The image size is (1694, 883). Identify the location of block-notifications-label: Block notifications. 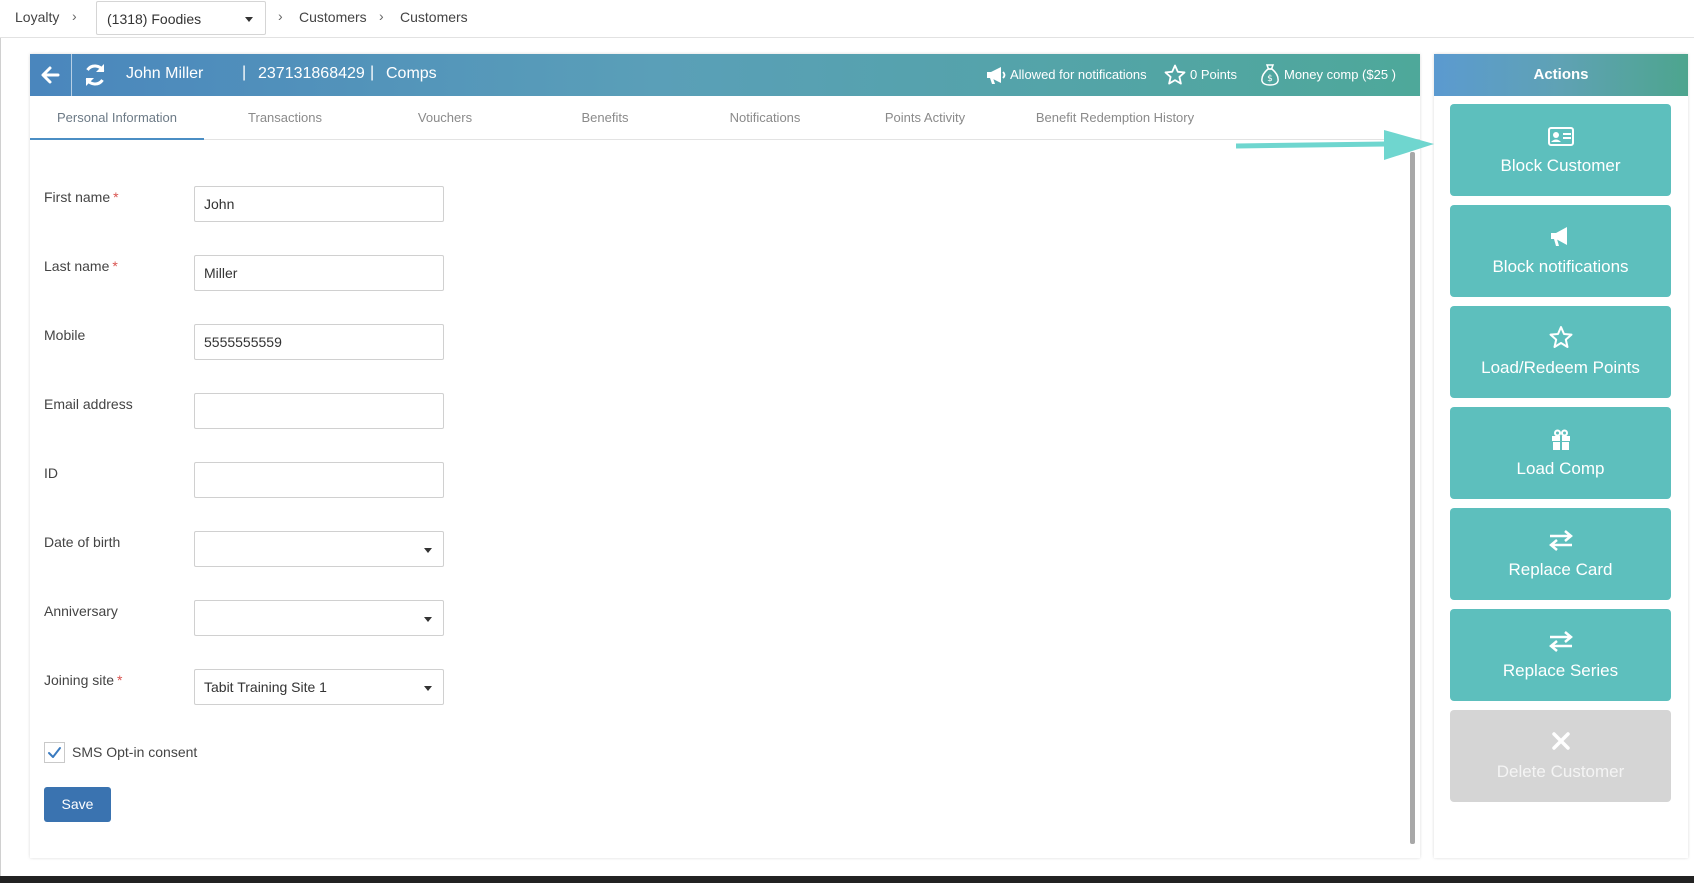
(1560, 266).